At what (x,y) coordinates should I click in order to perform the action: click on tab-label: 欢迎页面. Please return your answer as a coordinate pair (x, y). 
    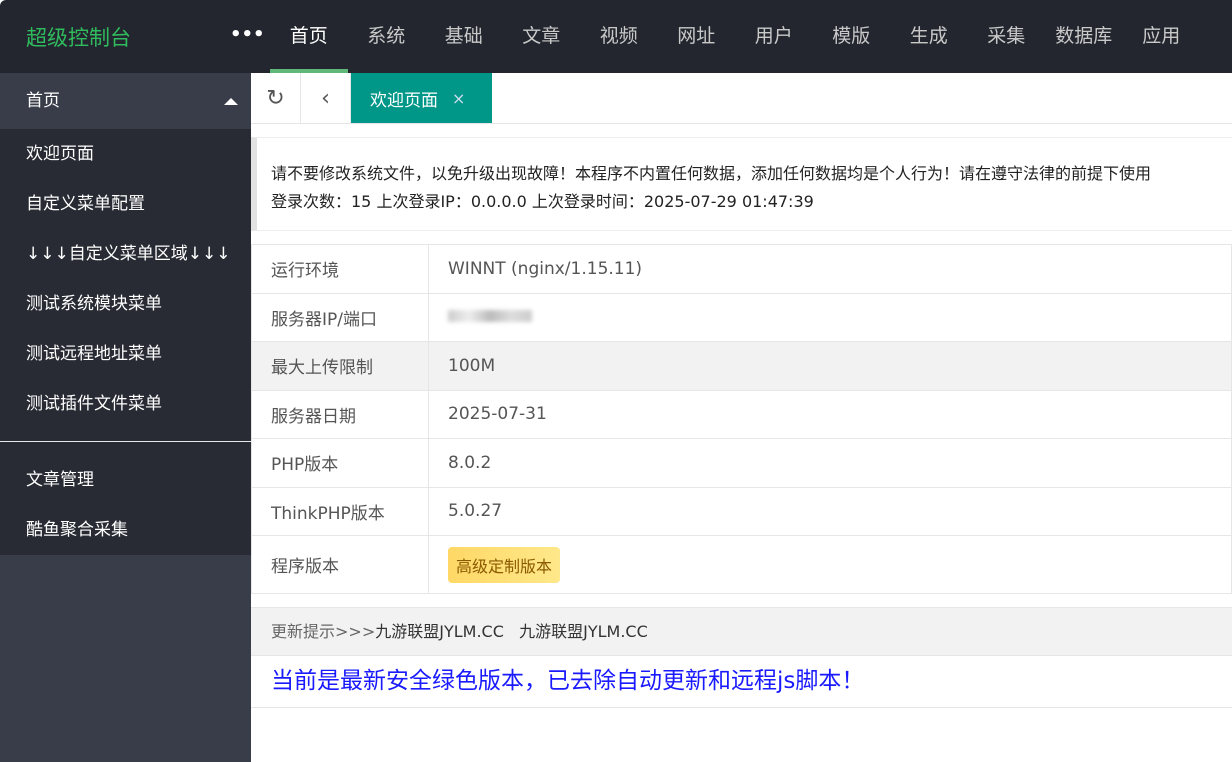
    Looking at the image, I should click on (404, 100).